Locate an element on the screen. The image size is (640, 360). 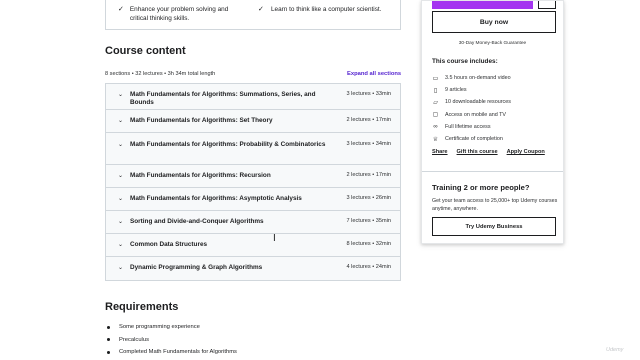
list-item: ▭ 3.5 hours on-demand video is located at coordinates (471, 78).